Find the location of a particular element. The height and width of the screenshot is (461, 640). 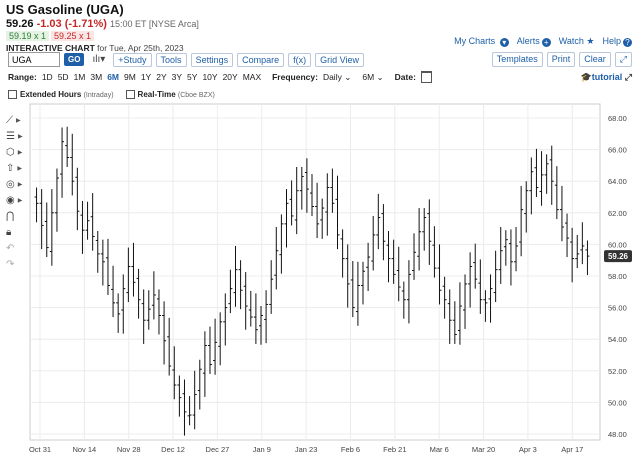

x-tick-label: Mar 20 is located at coordinates (483, 449).